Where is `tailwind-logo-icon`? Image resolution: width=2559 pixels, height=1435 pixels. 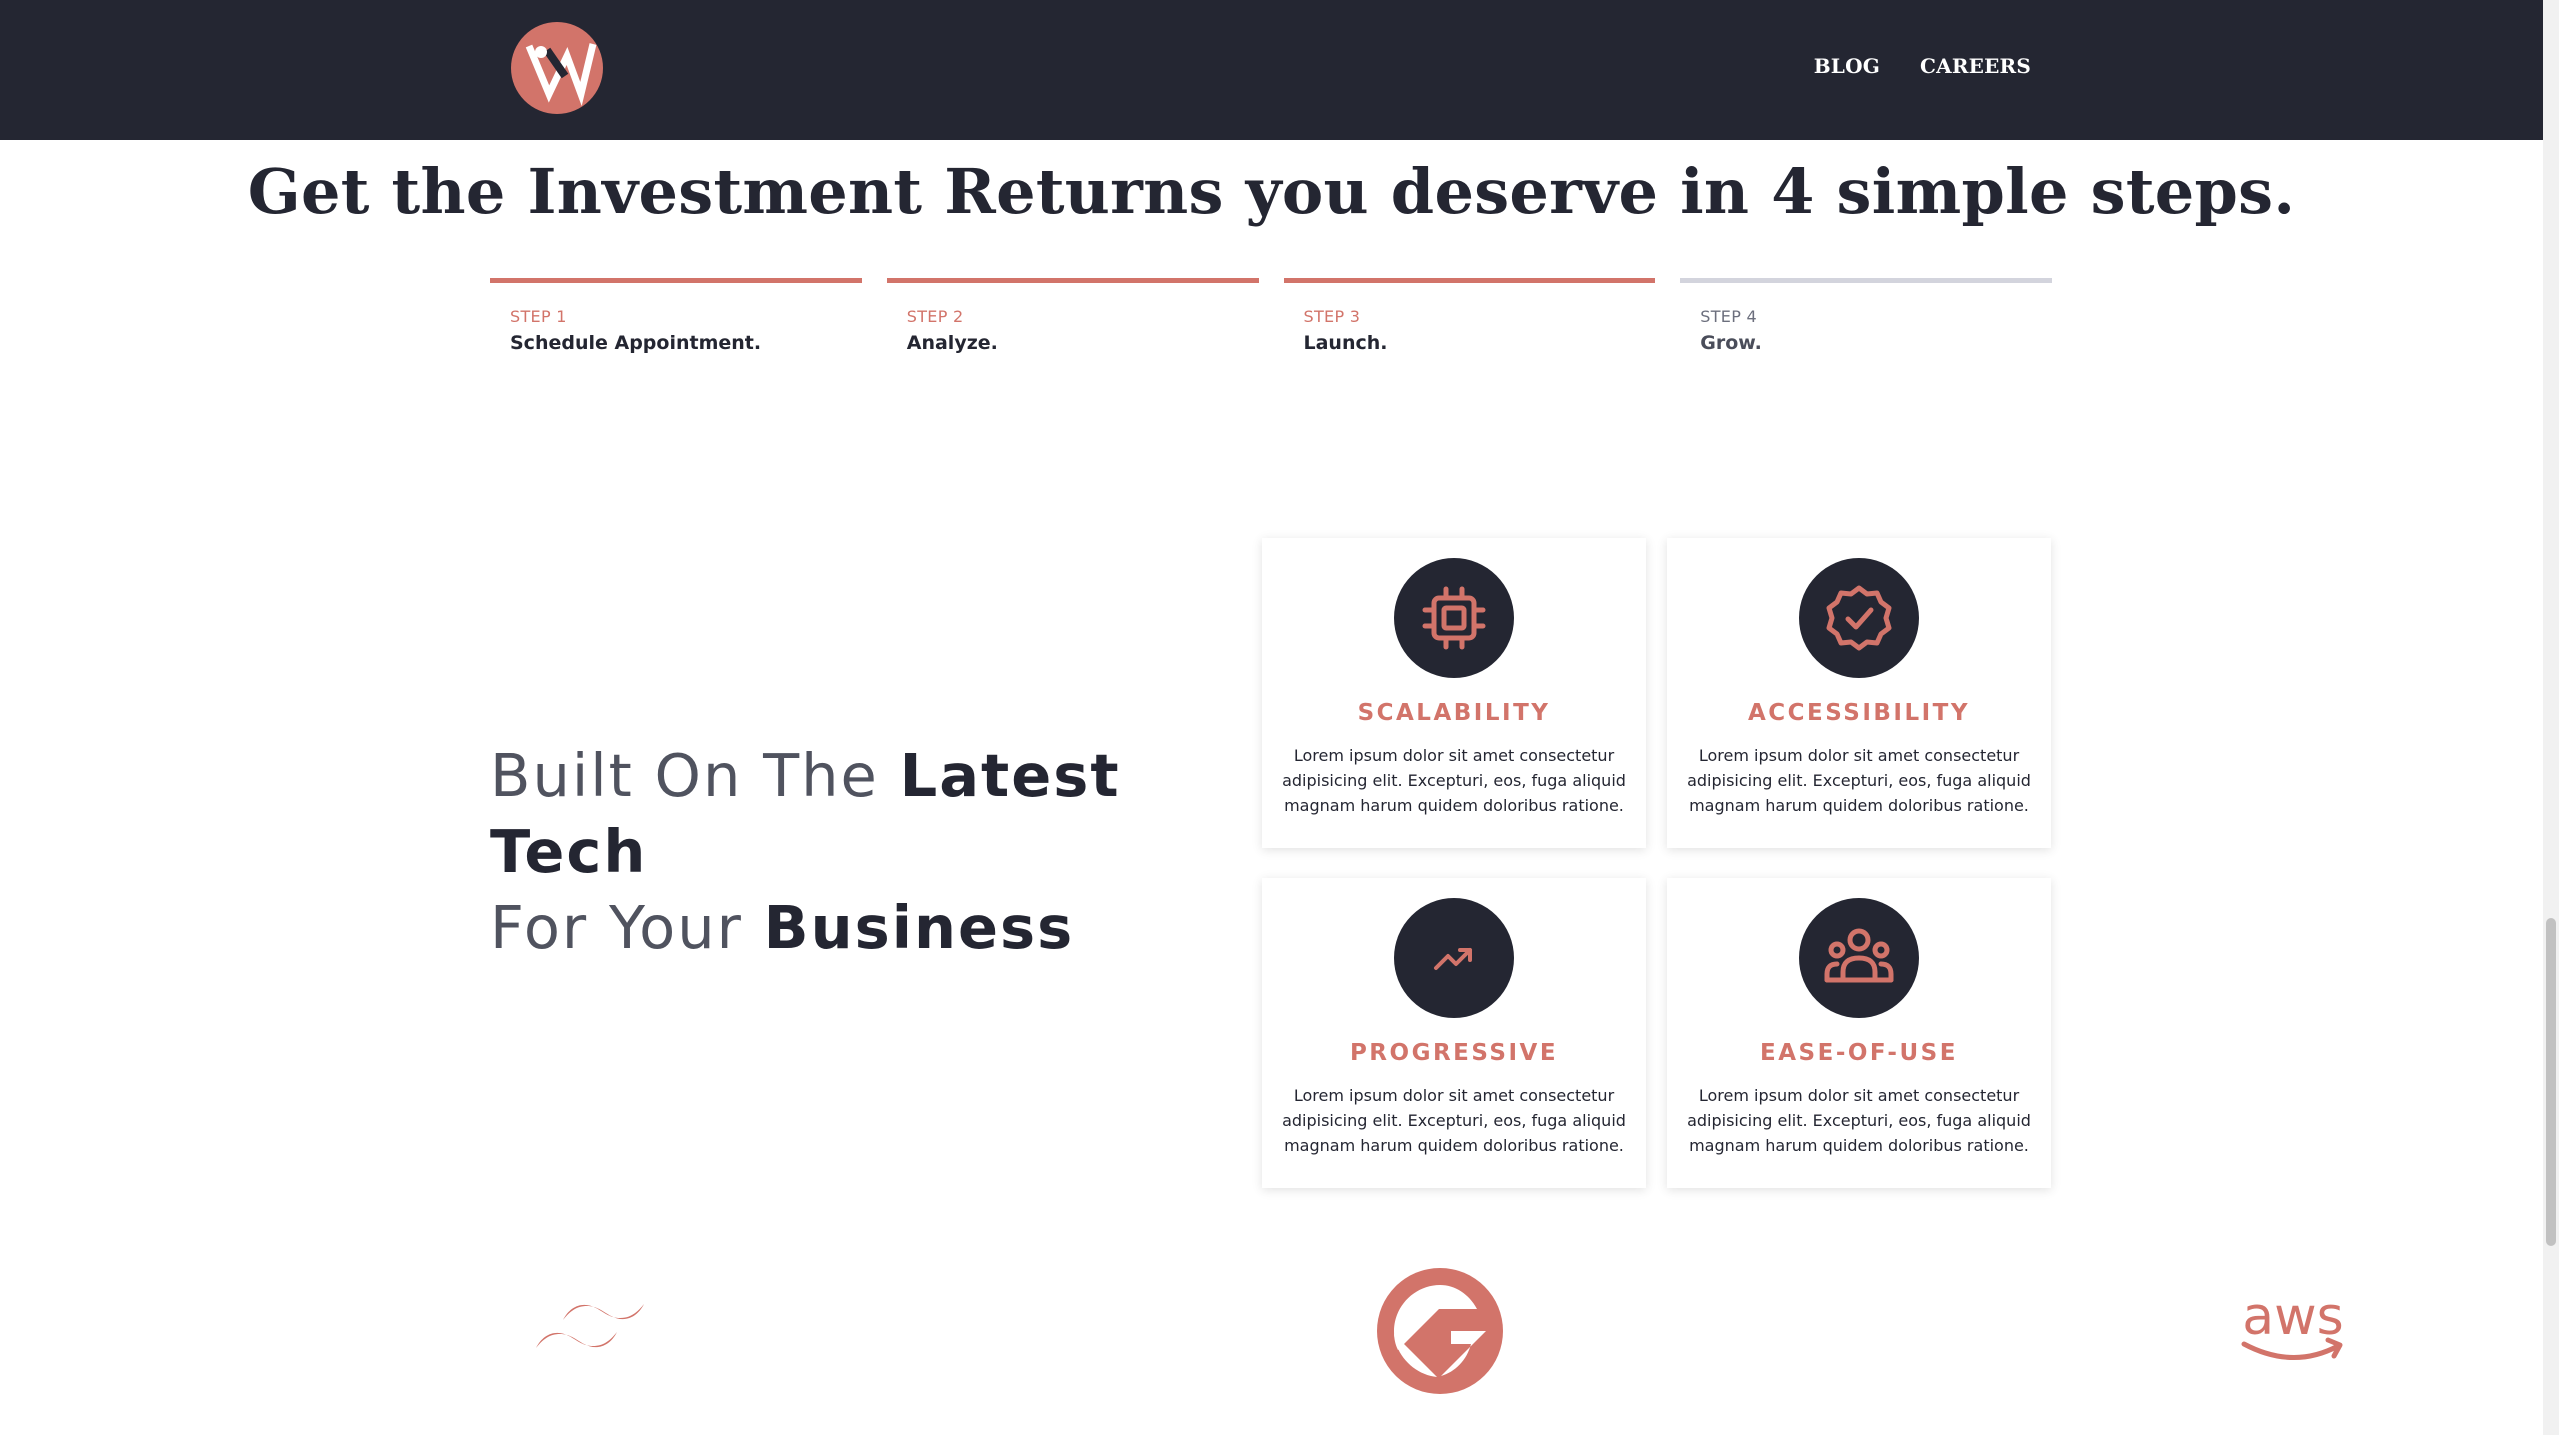 tailwind-logo-icon is located at coordinates (590, 1333).